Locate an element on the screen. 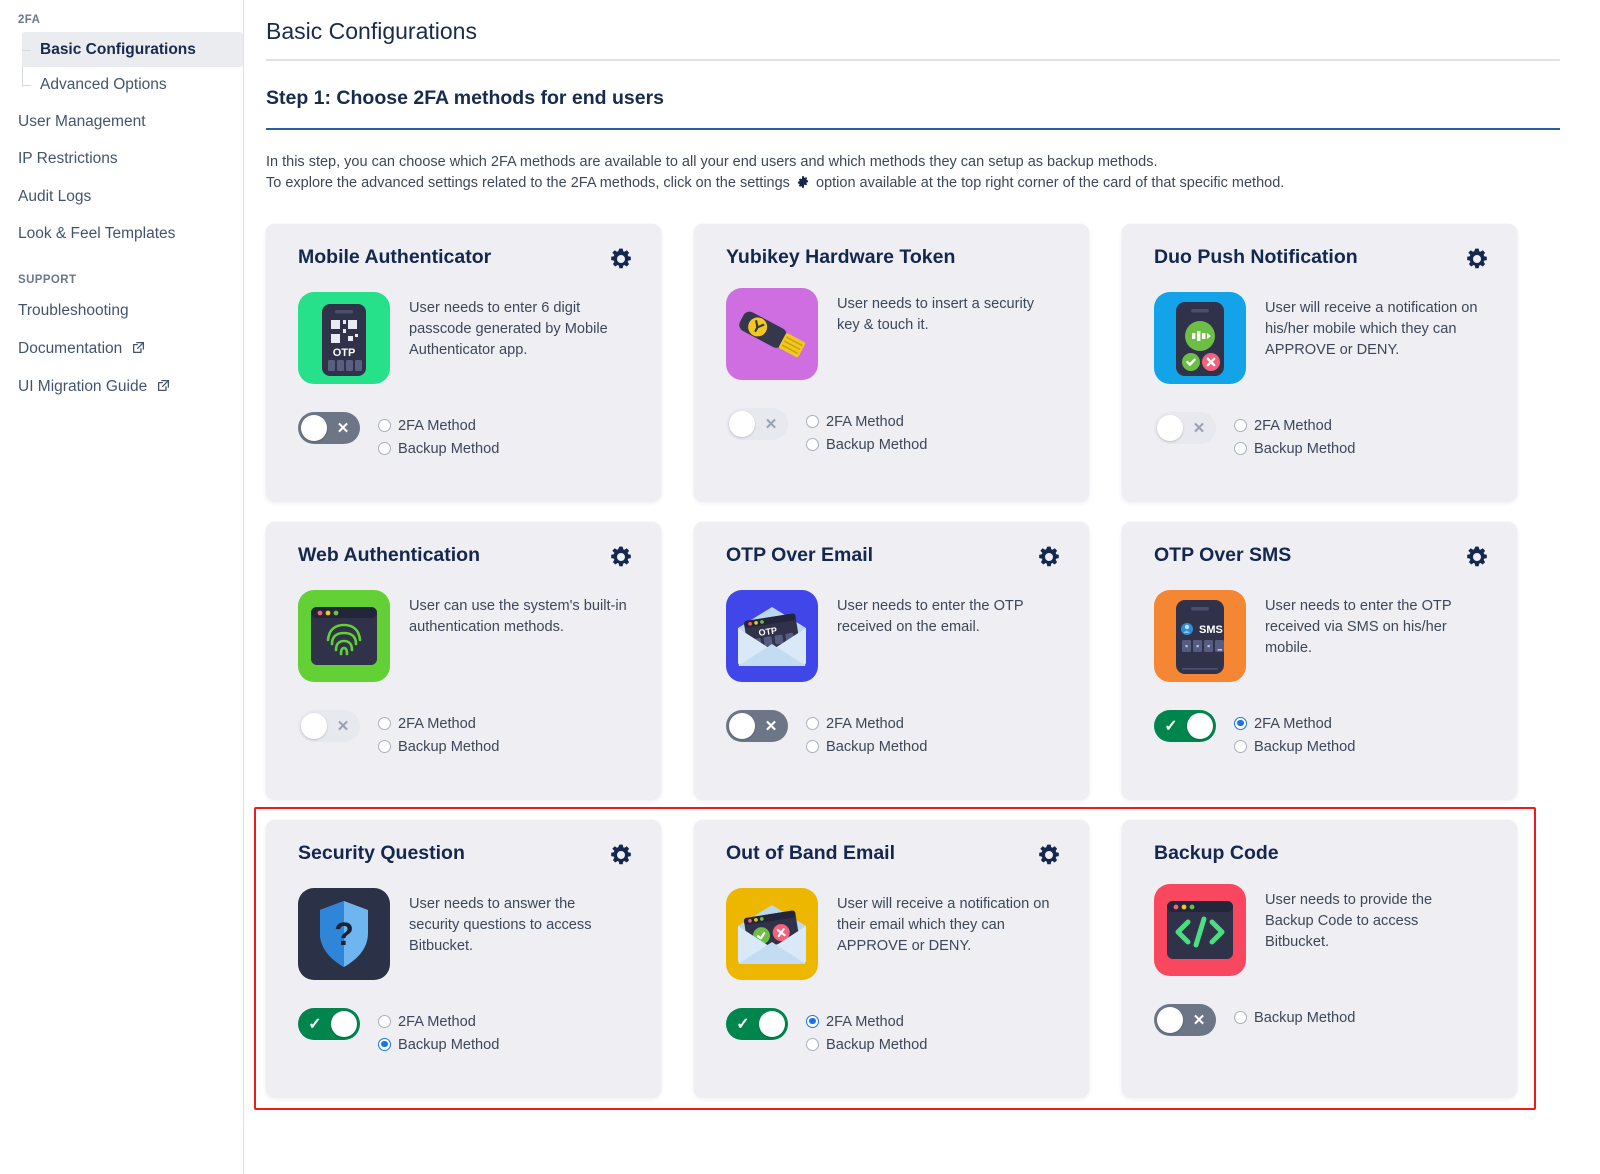 This screenshot has width=1600, height=1174. card-title: Duo Push Notification is located at coordinates (1256, 256).